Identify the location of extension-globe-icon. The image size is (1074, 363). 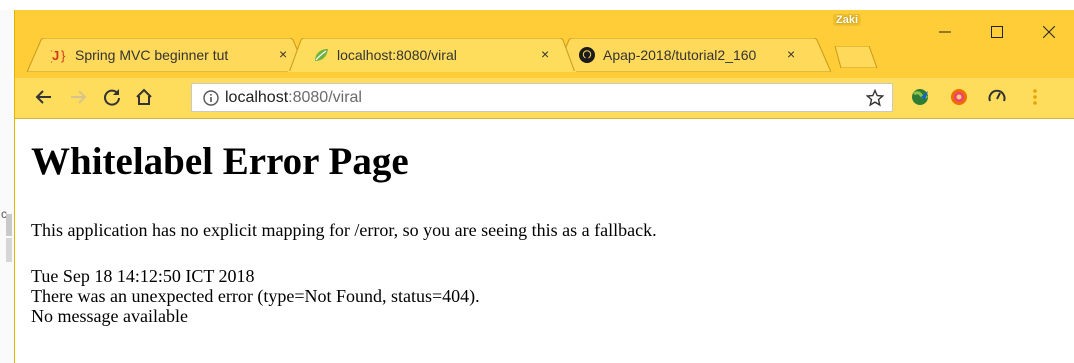
(920, 97).